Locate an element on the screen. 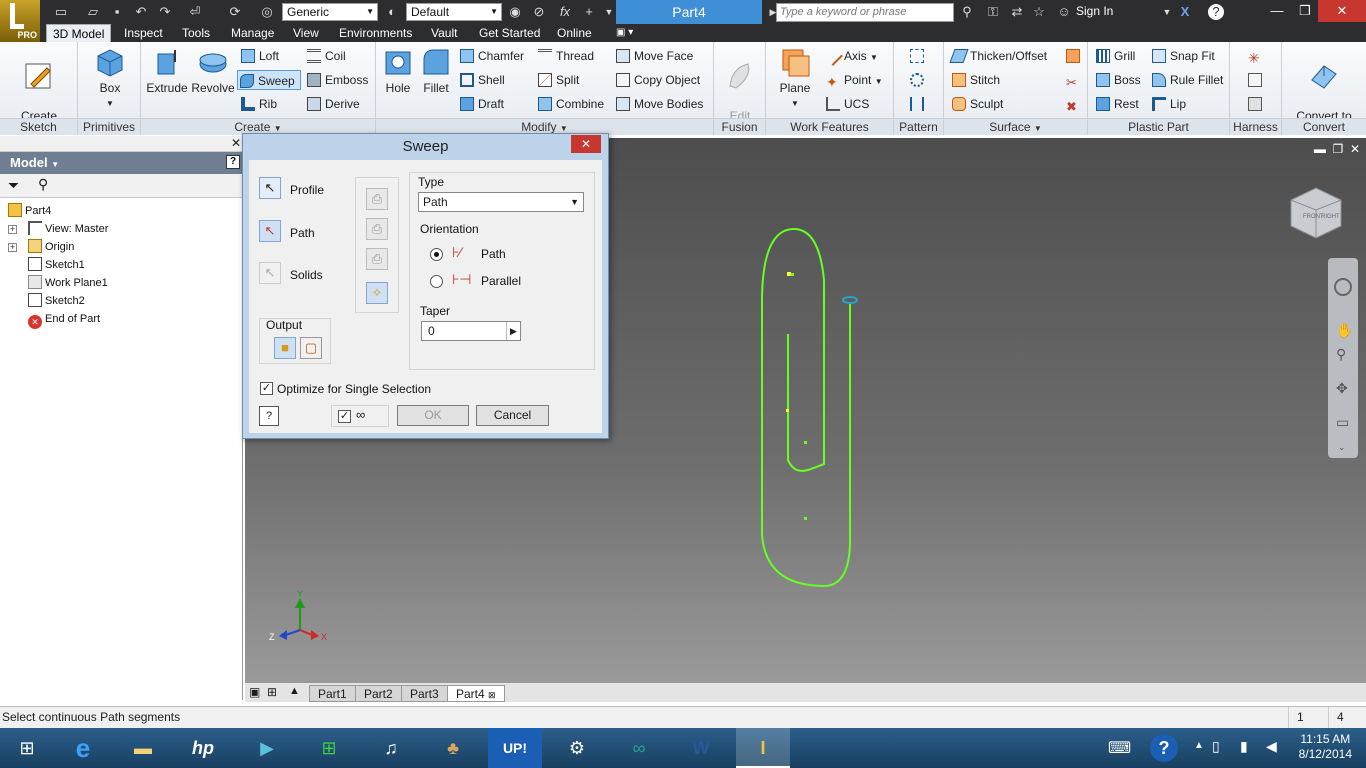 Image resolution: width=1366 pixels, height=768 pixels. exchange-apps-icon: X is located at coordinates (1185, 12).